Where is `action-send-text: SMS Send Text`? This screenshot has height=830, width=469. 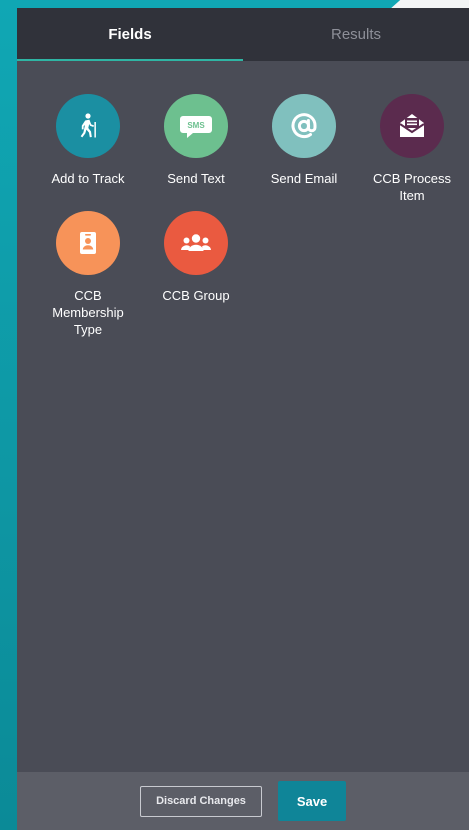
action-send-text: SMS Send Text is located at coordinates (196, 140).